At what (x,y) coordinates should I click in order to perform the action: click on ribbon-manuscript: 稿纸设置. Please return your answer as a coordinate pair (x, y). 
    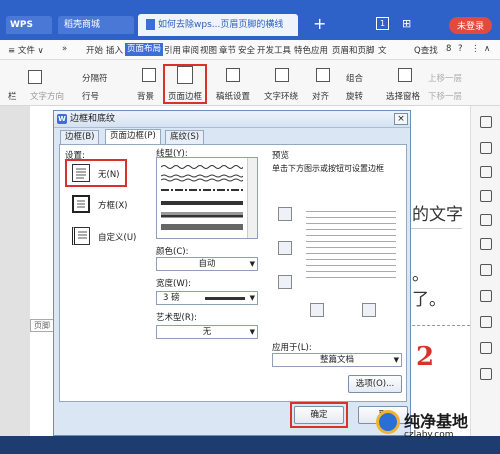
    Looking at the image, I should click on (233, 96).